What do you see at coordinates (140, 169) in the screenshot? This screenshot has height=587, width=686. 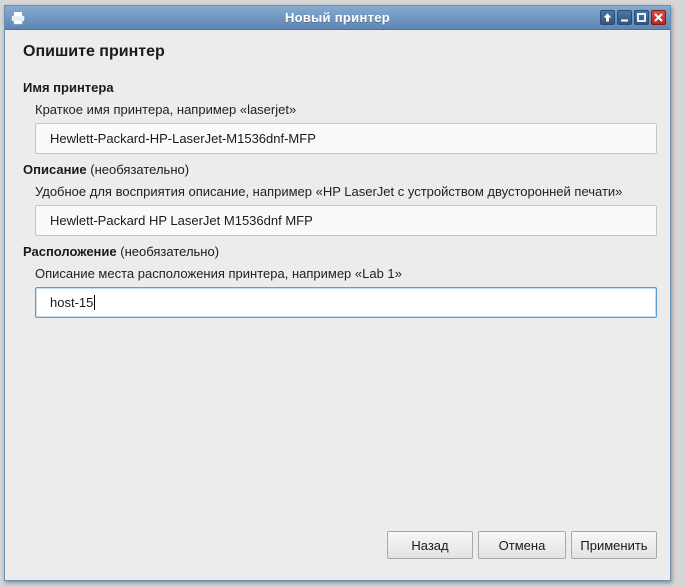 I see `description-optional: (необязательно)` at bounding box center [140, 169].